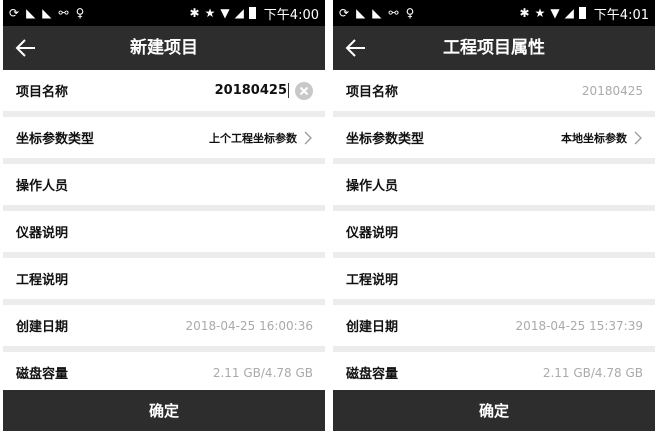 This screenshot has height=431, width=655. What do you see at coordinates (252, 90) in the screenshot?
I see `project-name-input: 20180425` at bounding box center [252, 90].